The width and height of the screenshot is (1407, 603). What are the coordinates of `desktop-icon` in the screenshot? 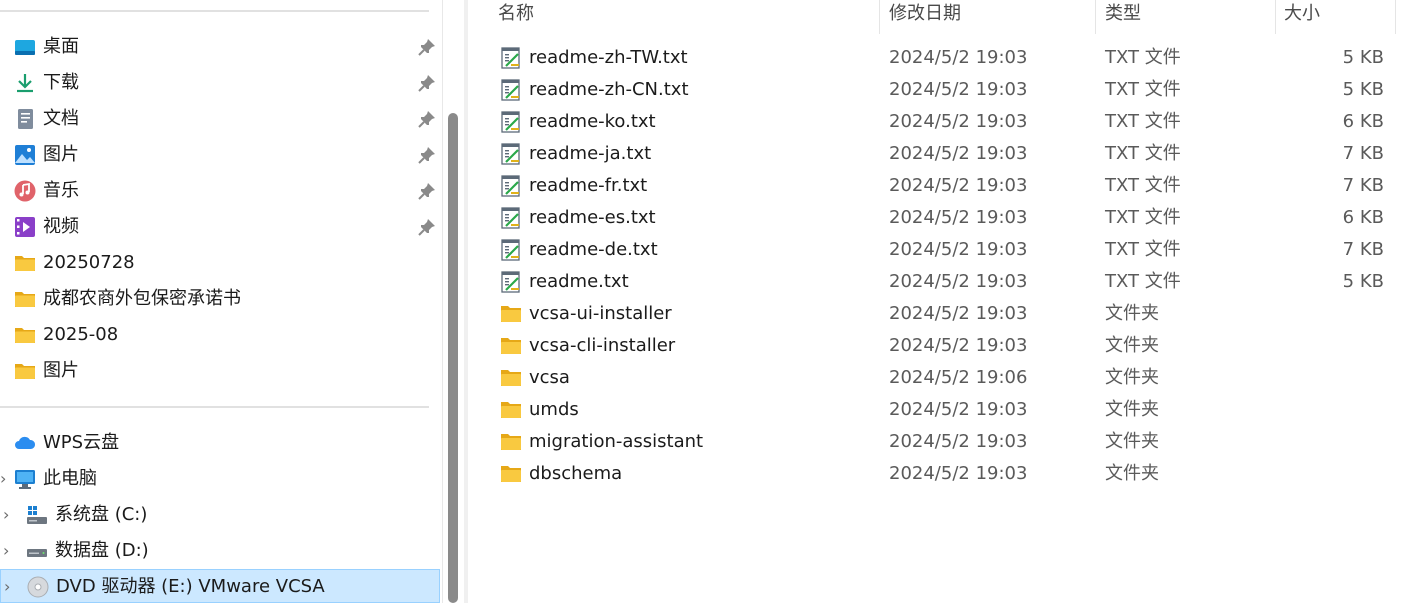 It's located at (25, 47).